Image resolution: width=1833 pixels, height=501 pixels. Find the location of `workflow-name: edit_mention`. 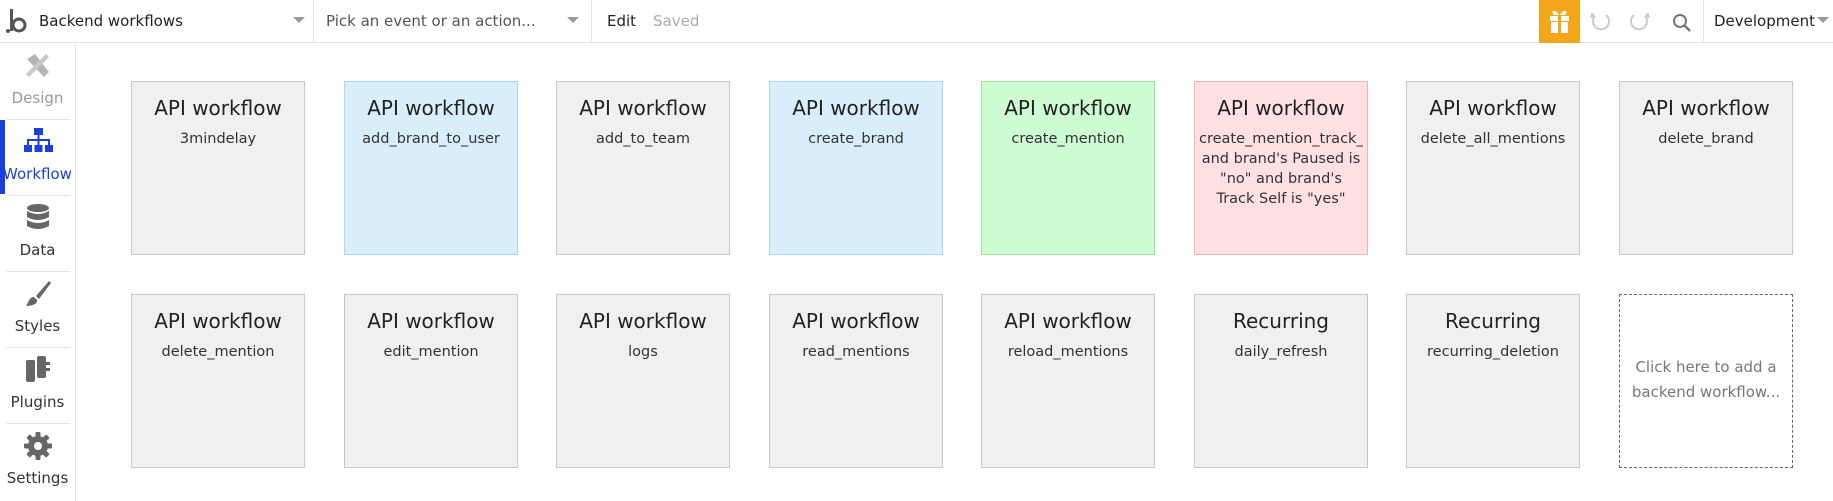

workflow-name: edit_mention is located at coordinates (431, 352).